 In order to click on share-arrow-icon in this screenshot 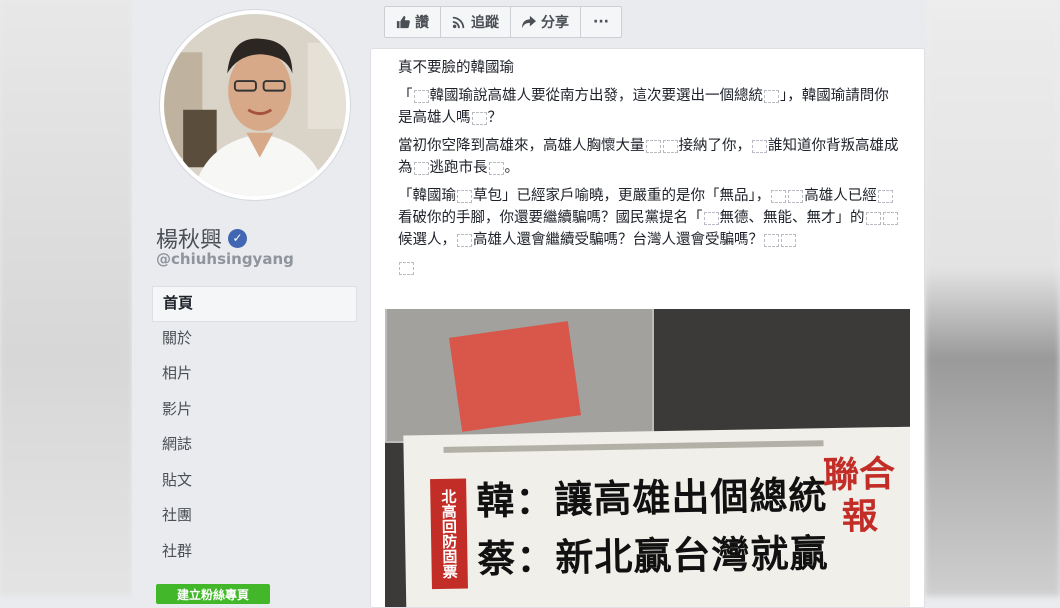, I will do `click(529, 22)`.